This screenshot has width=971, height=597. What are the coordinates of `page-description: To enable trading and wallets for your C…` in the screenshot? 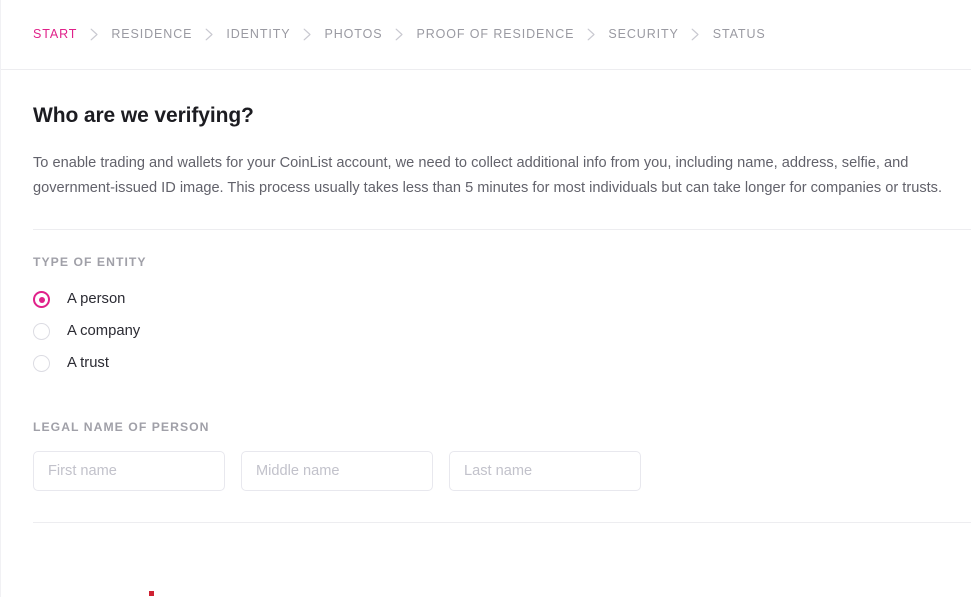 It's located at (488, 175).